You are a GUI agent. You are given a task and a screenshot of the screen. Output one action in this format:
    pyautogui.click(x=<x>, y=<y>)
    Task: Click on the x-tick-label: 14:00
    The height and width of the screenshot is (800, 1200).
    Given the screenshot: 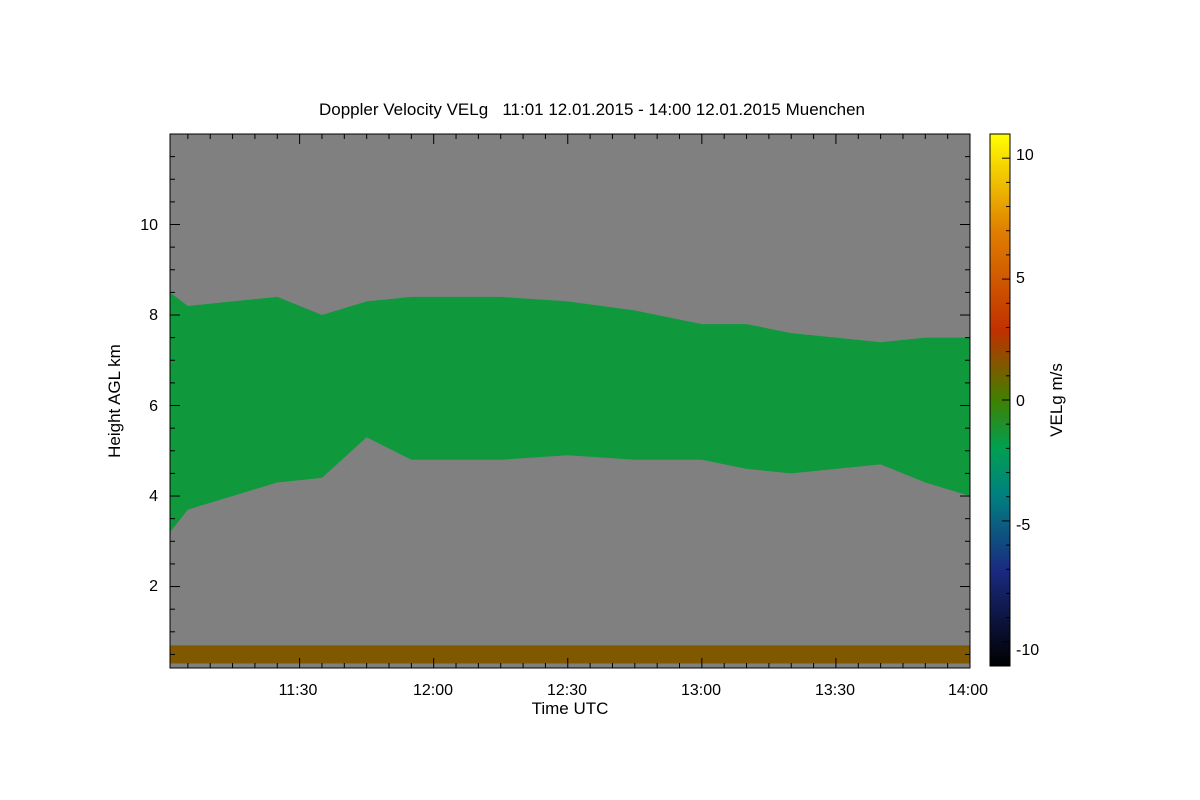 What is the action you would take?
    pyautogui.click(x=968, y=690)
    